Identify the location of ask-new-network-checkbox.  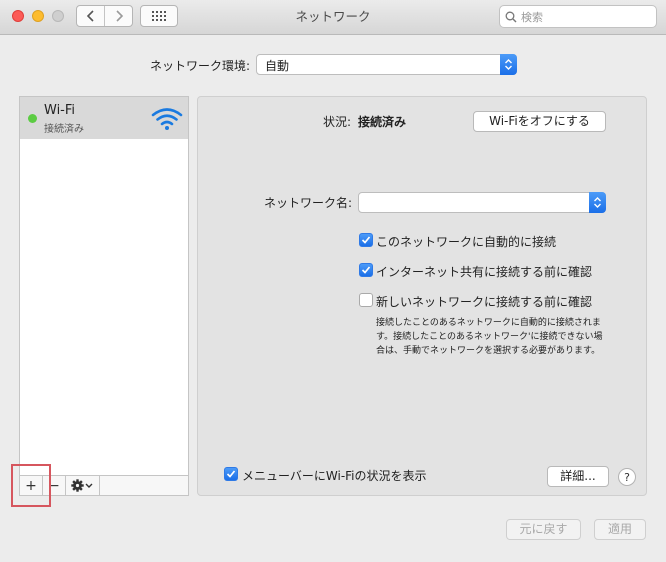
(366, 300).